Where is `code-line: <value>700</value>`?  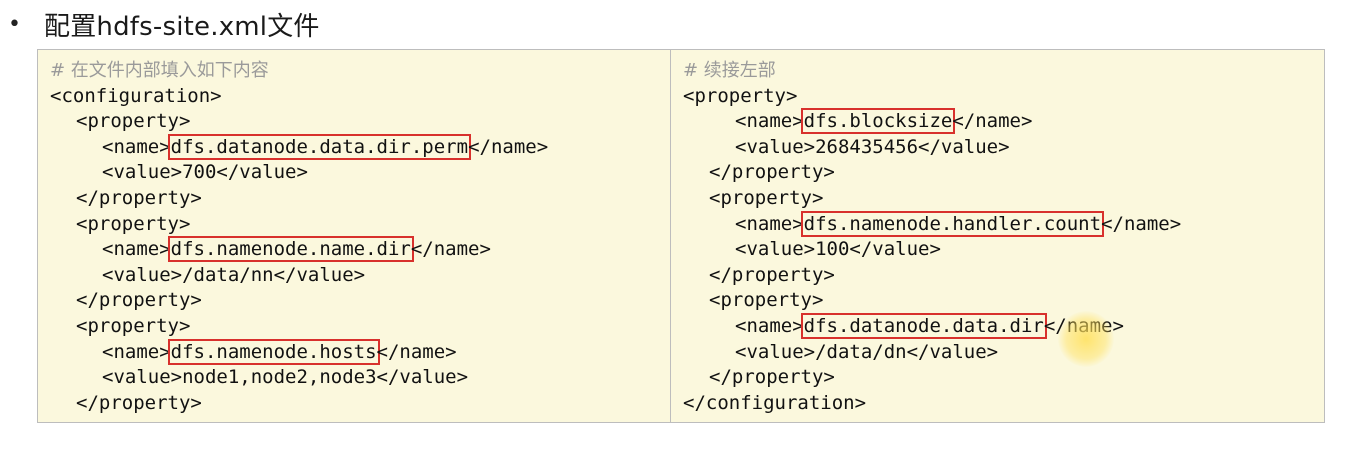 code-line: <value>700</value> is located at coordinates (205, 172).